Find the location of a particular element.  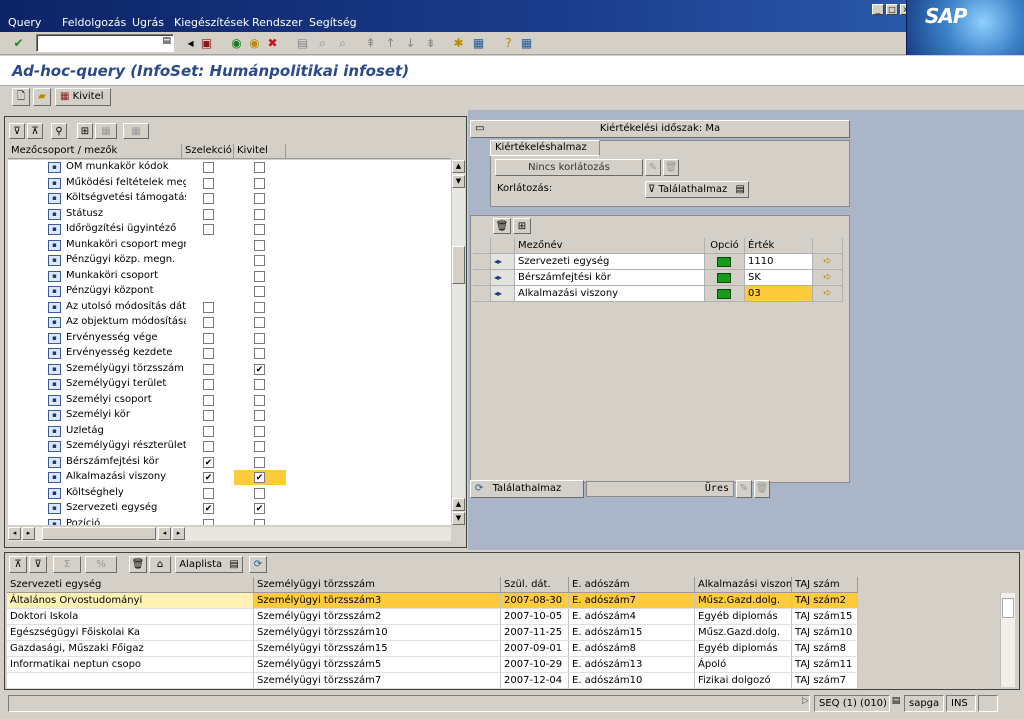

hitlist-button: ⟳ Találathalmaz is located at coordinates (527, 489).